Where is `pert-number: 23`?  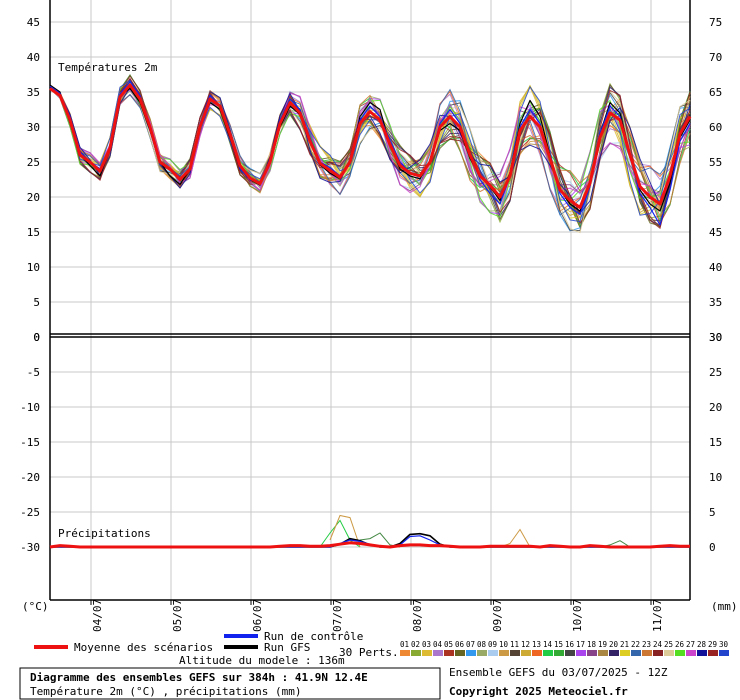 pert-number: 23 is located at coordinates (646, 644).